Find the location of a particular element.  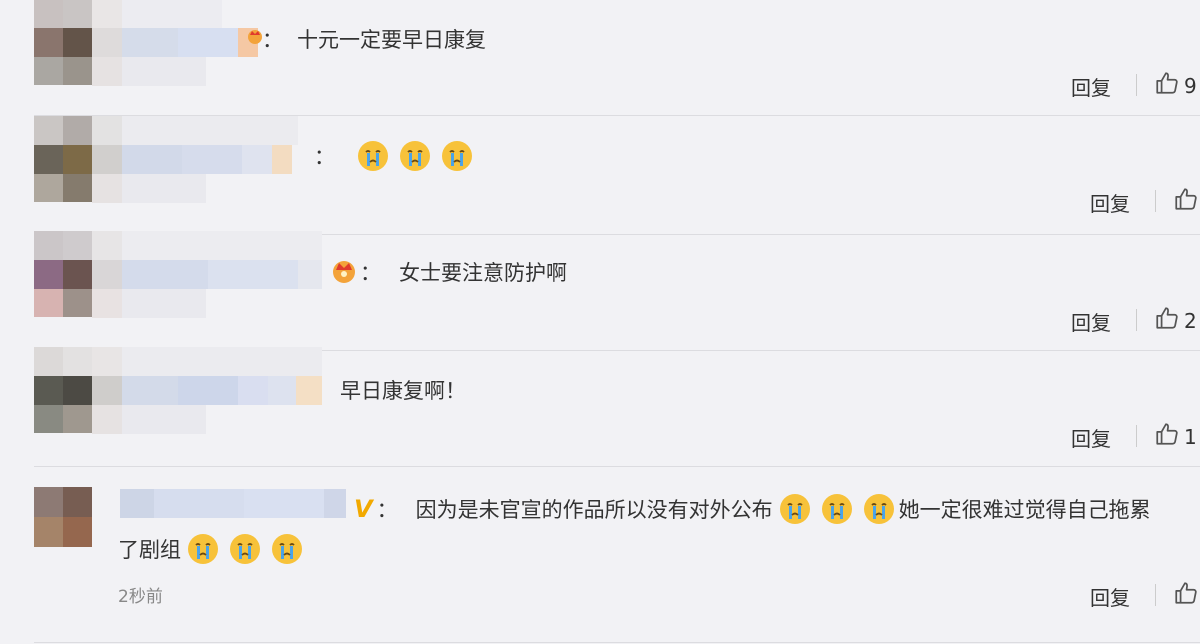

divider is located at coordinates (617, 642).